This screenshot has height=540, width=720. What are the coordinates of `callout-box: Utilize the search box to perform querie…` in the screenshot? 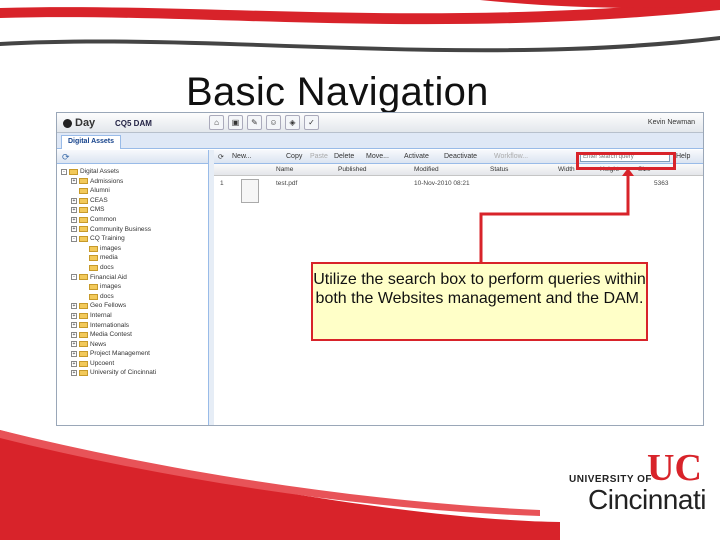 It's located at (479, 301).